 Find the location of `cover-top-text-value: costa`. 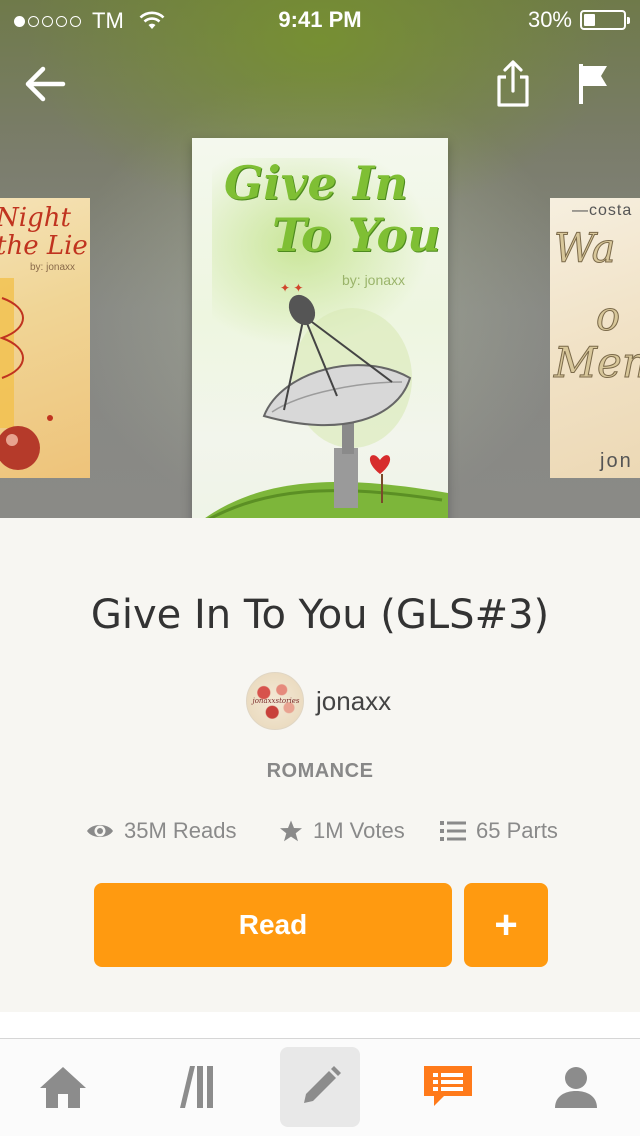

cover-top-text-value: costa is located at coordinates (611, 210).